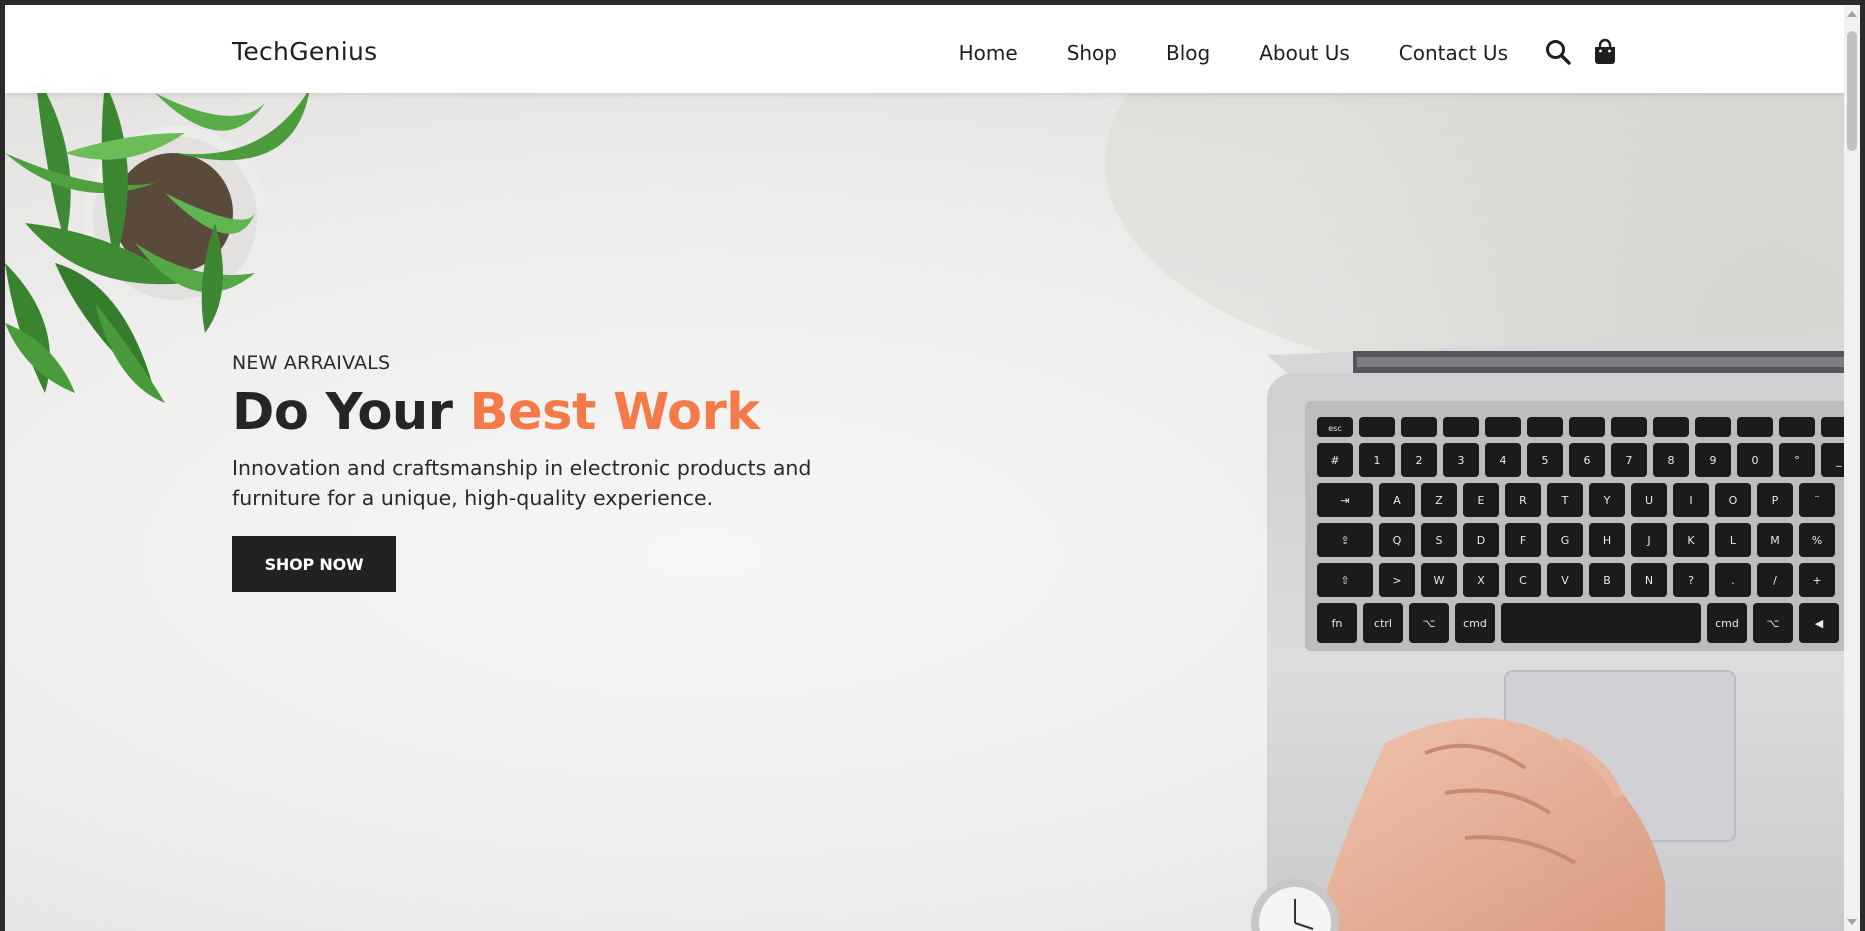  I want to click on keyboard-key-label: 8, so click(1671, 460).